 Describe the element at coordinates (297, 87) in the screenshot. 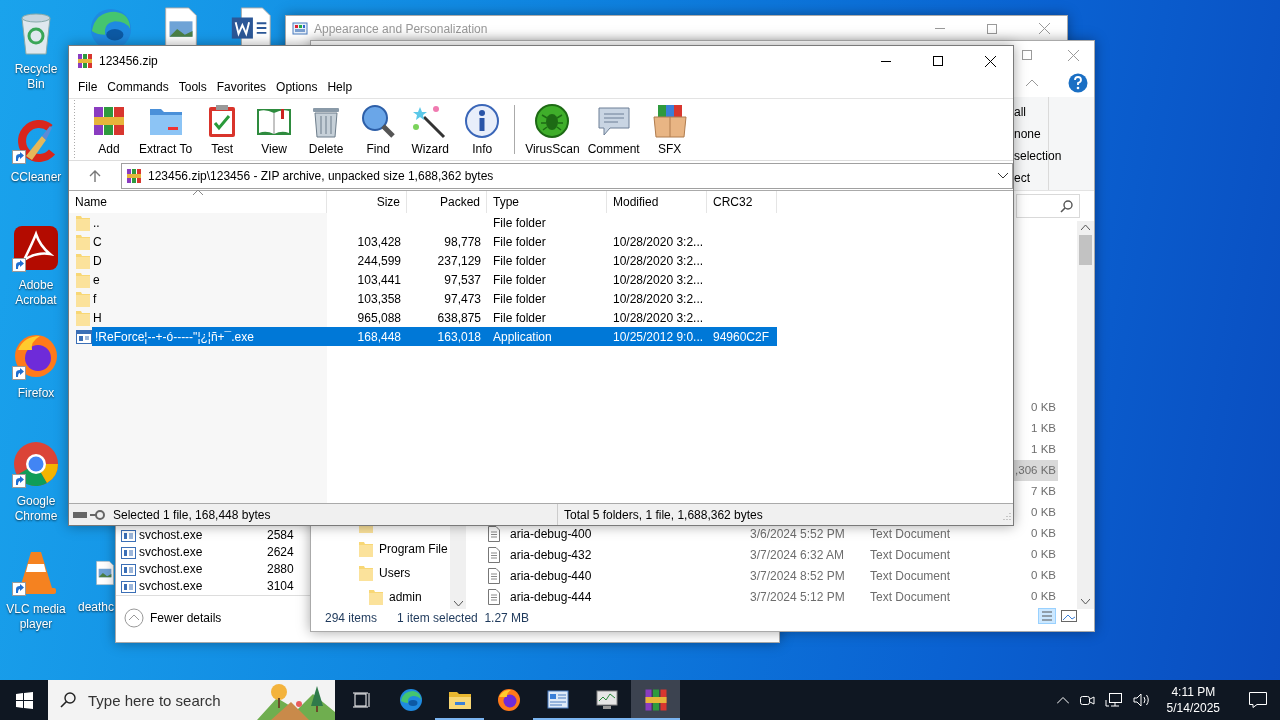

I see `menu-item: Options` at that location.